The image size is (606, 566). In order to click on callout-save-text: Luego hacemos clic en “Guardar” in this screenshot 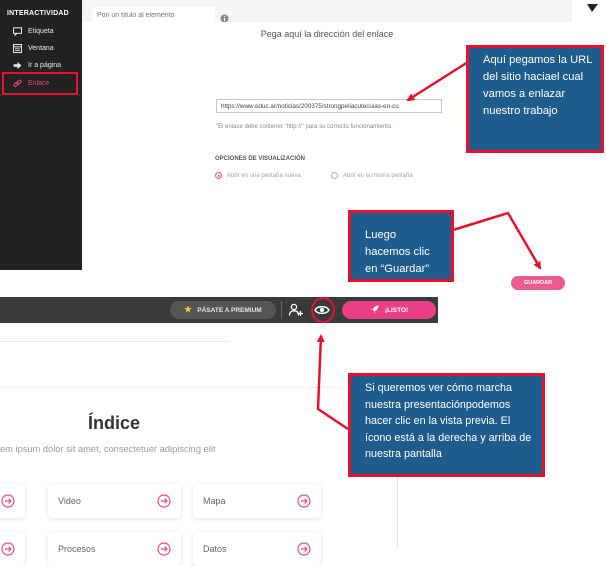, I will do `click(397, 252)`.